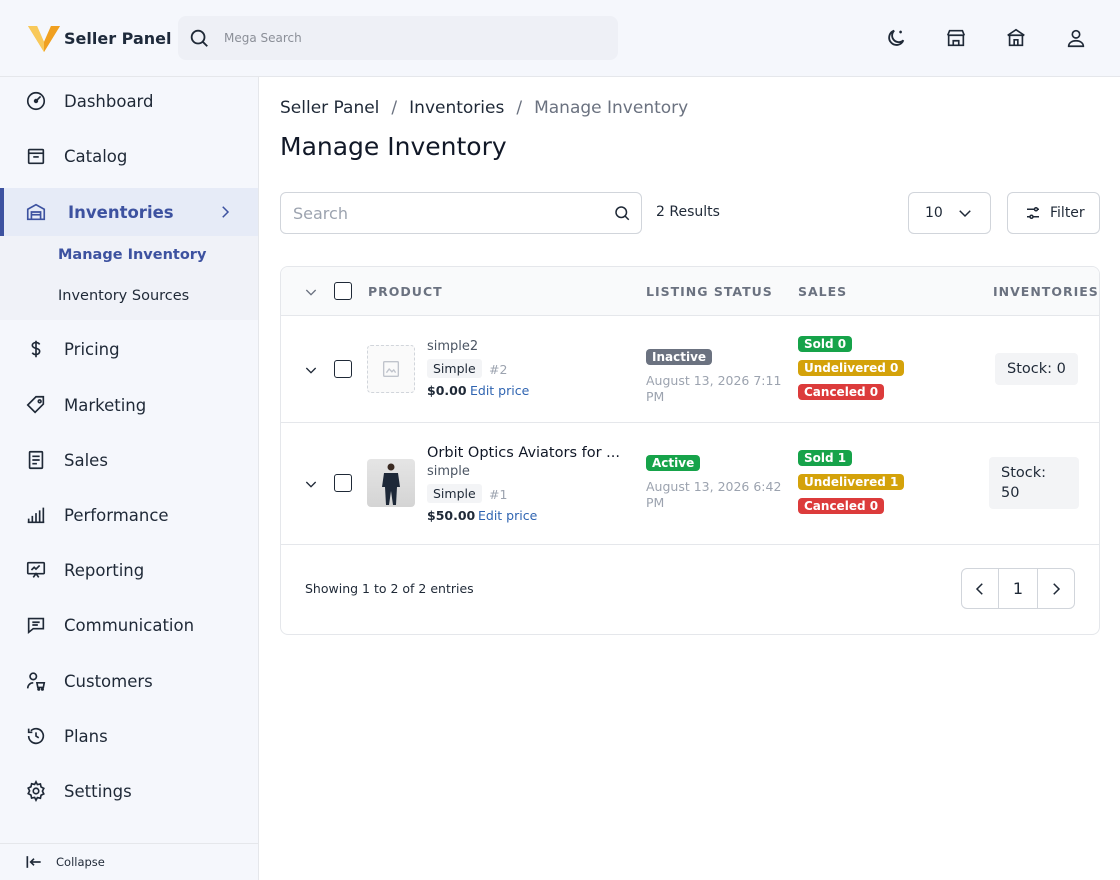 The image size is (1120, 880). I want to click on page-title: Manage Inventory, so click(393, 146).